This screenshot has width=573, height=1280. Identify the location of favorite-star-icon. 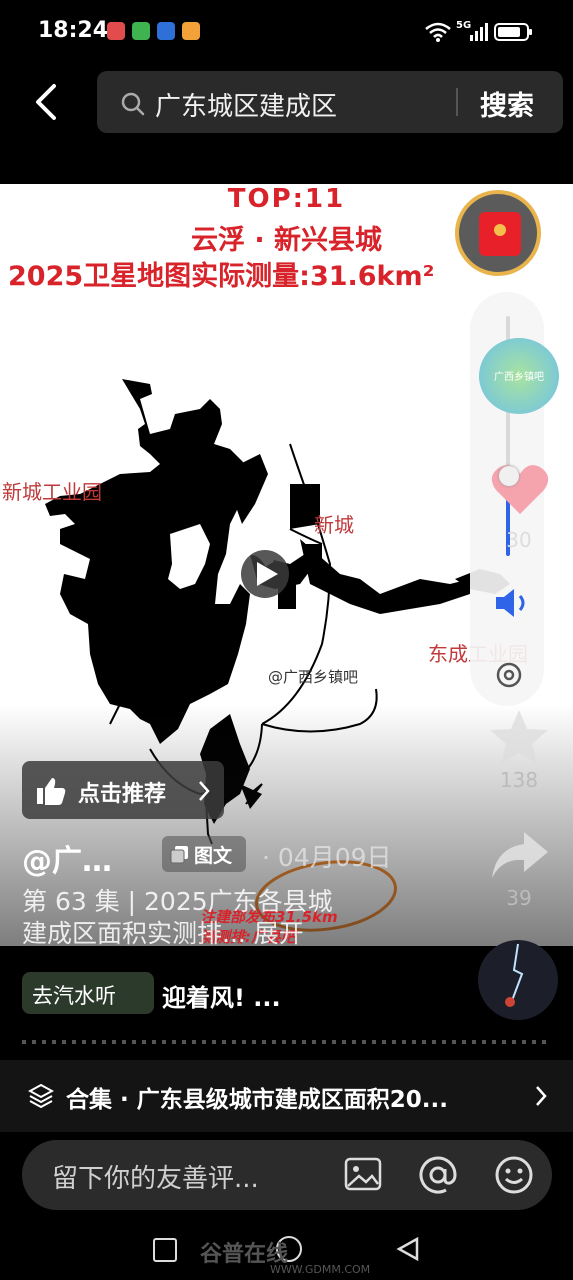
(519, 737).